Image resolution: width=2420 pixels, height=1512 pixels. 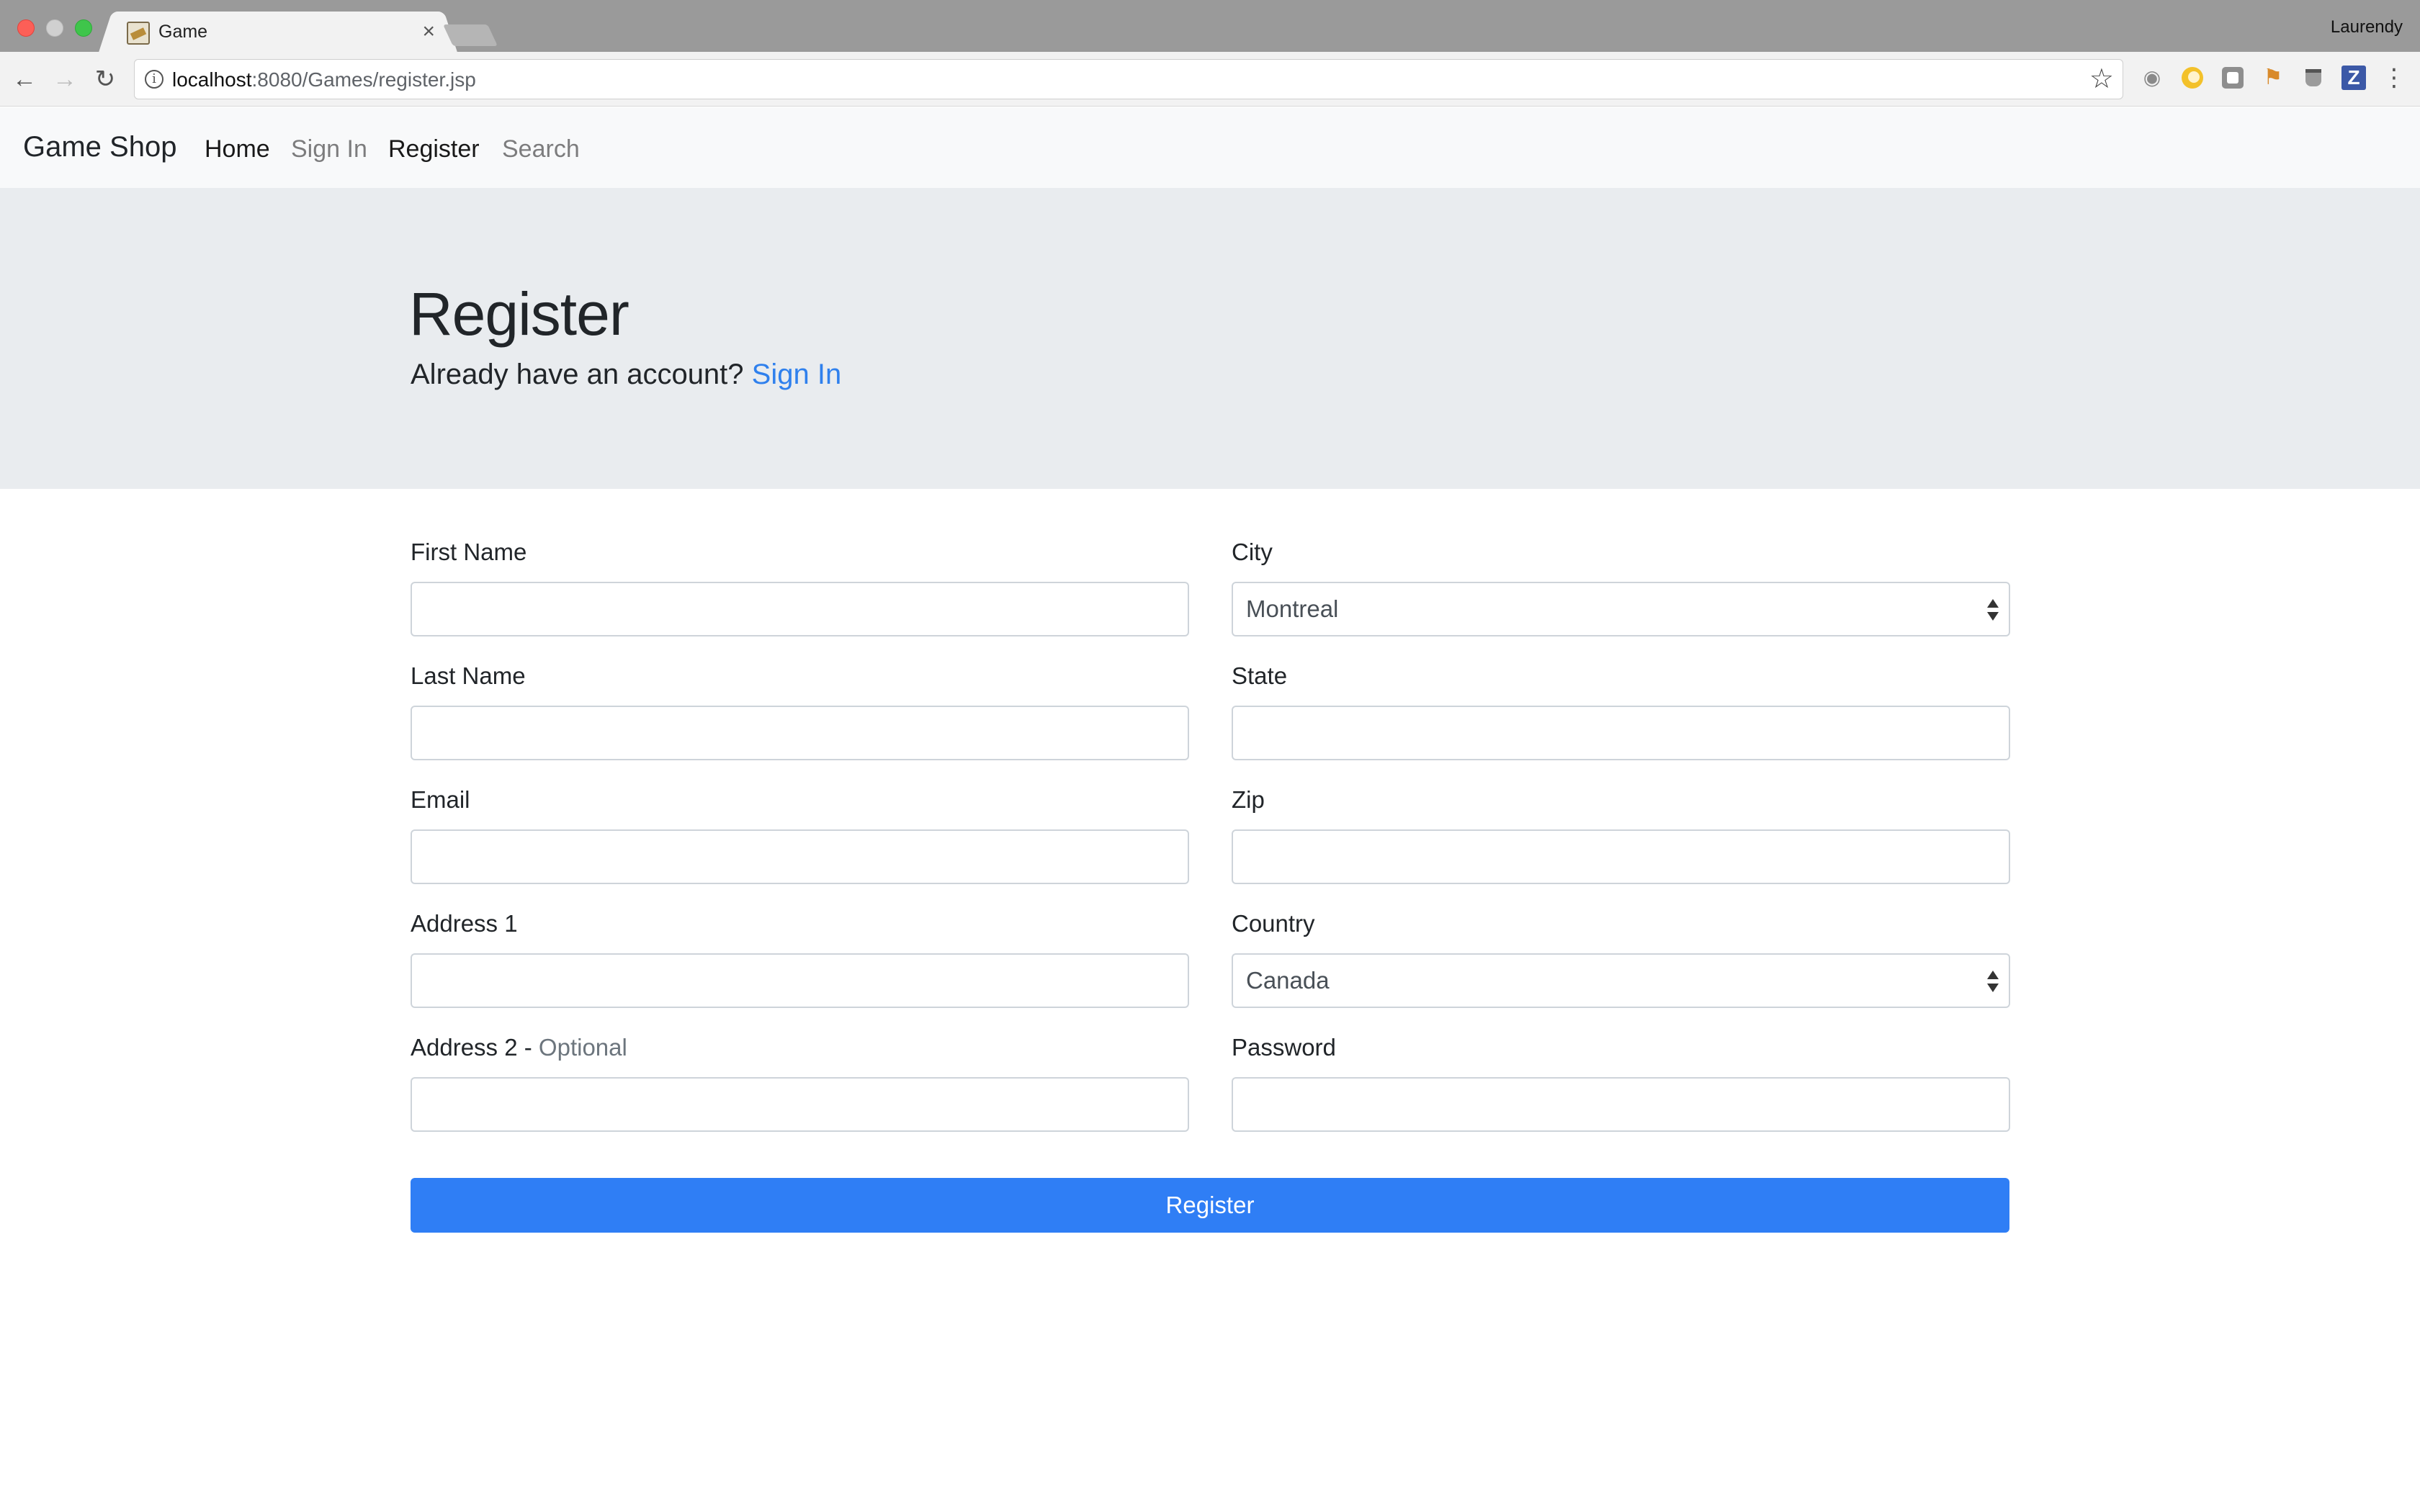 What do you see at coordinates (138, 33) in the screenshot?
I see `game-favicon-icon` at bounding box center [138, 33].